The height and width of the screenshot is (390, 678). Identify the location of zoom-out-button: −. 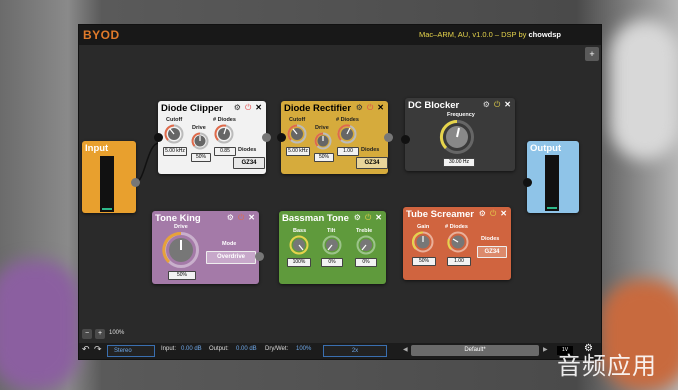
(87, 334).